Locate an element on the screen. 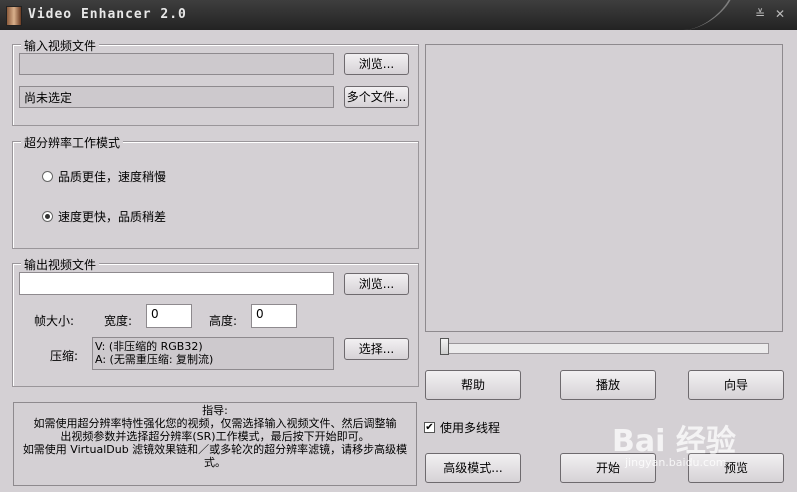 The height and width of the screenshot is (492, 797). mode-option-speed: 速度更快，品质稍差 is located at coordinates (104, 216).